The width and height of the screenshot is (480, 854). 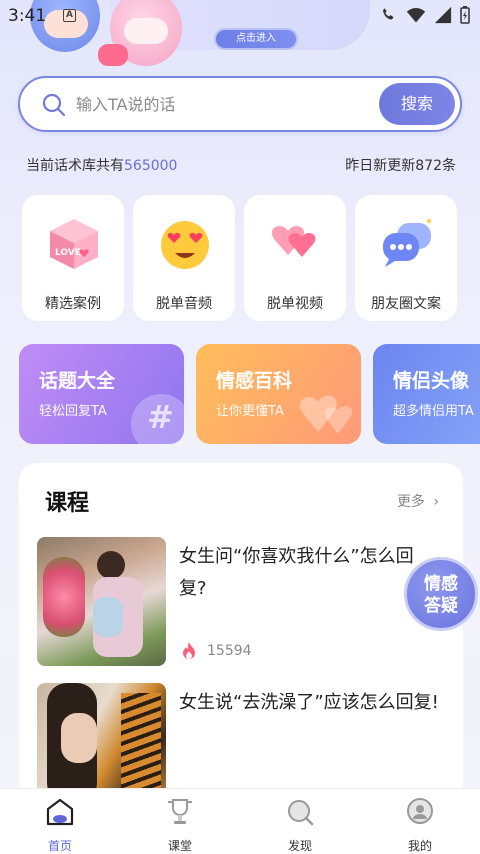 I want to click on status-bar: 3:41 A, so click(x=240, y=16).